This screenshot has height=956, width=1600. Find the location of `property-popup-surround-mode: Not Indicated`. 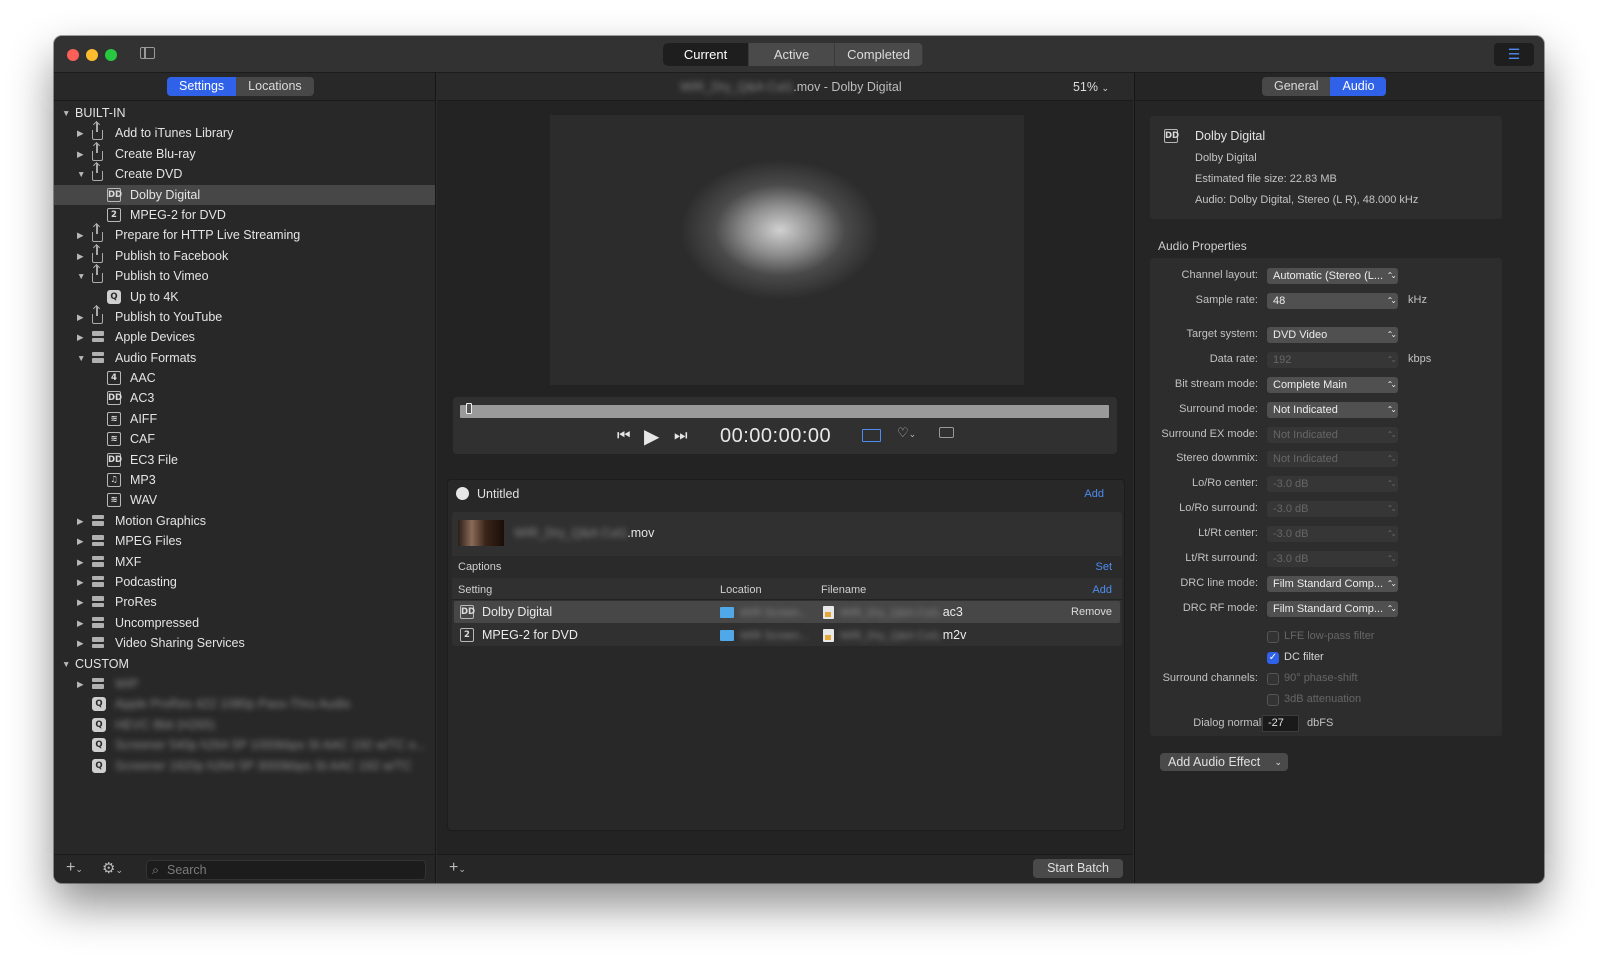

property-popup-surround-mode: Not Indicated is located at coordinates (1332, 410).